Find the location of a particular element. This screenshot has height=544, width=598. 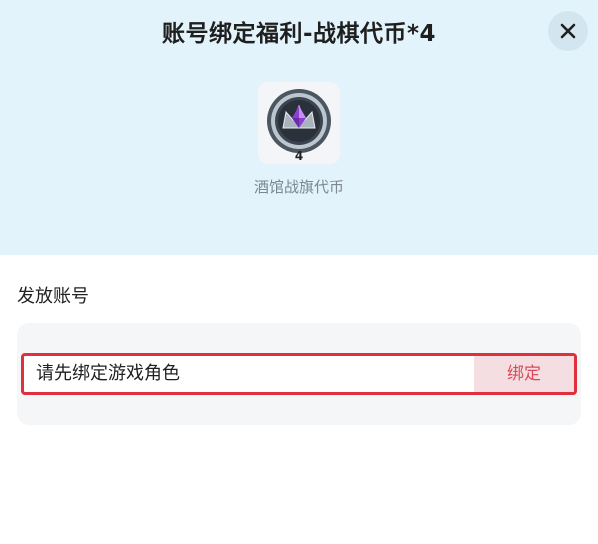

reward-name: 酒馆战旗代币 is located at coordinates (298, 187).